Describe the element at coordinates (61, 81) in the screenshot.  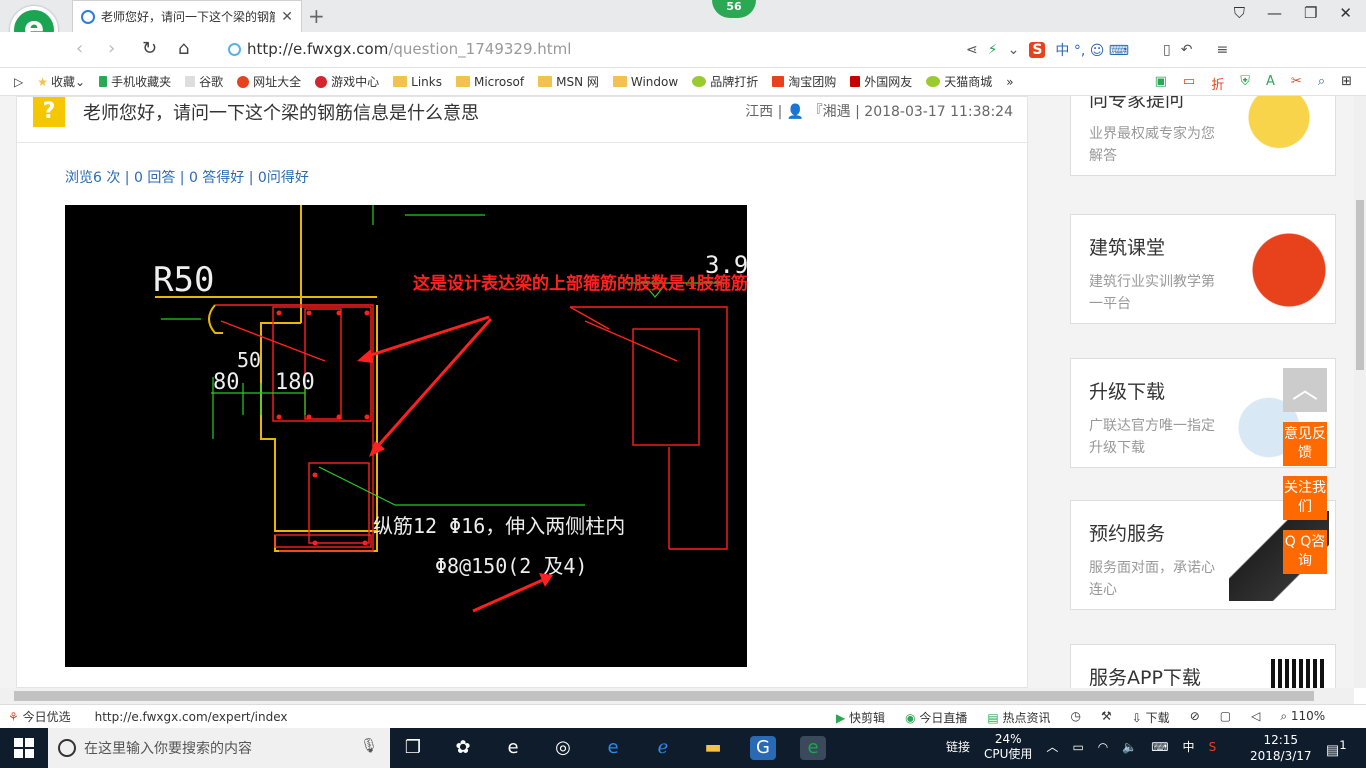
I see `bookmark-favorites: ★ 收藏 ⌄` at that location.